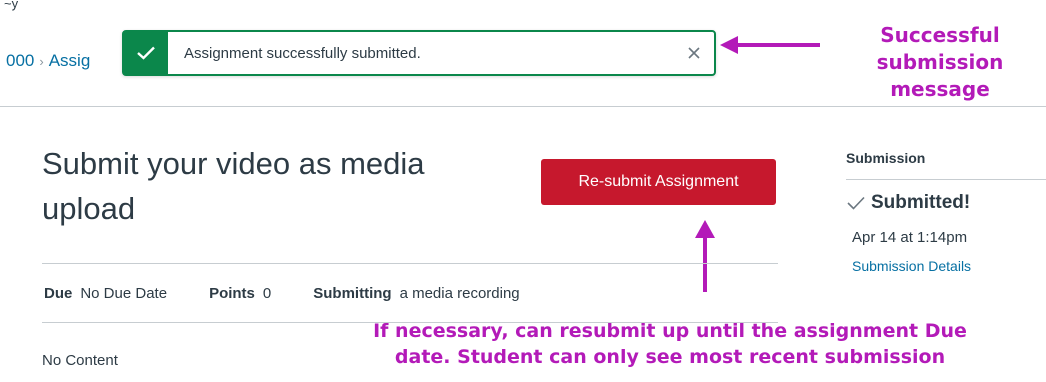 This screenshot has width=1046, height=382. I want to click on submission-sidebar-title: Submission, so click(886, 158).